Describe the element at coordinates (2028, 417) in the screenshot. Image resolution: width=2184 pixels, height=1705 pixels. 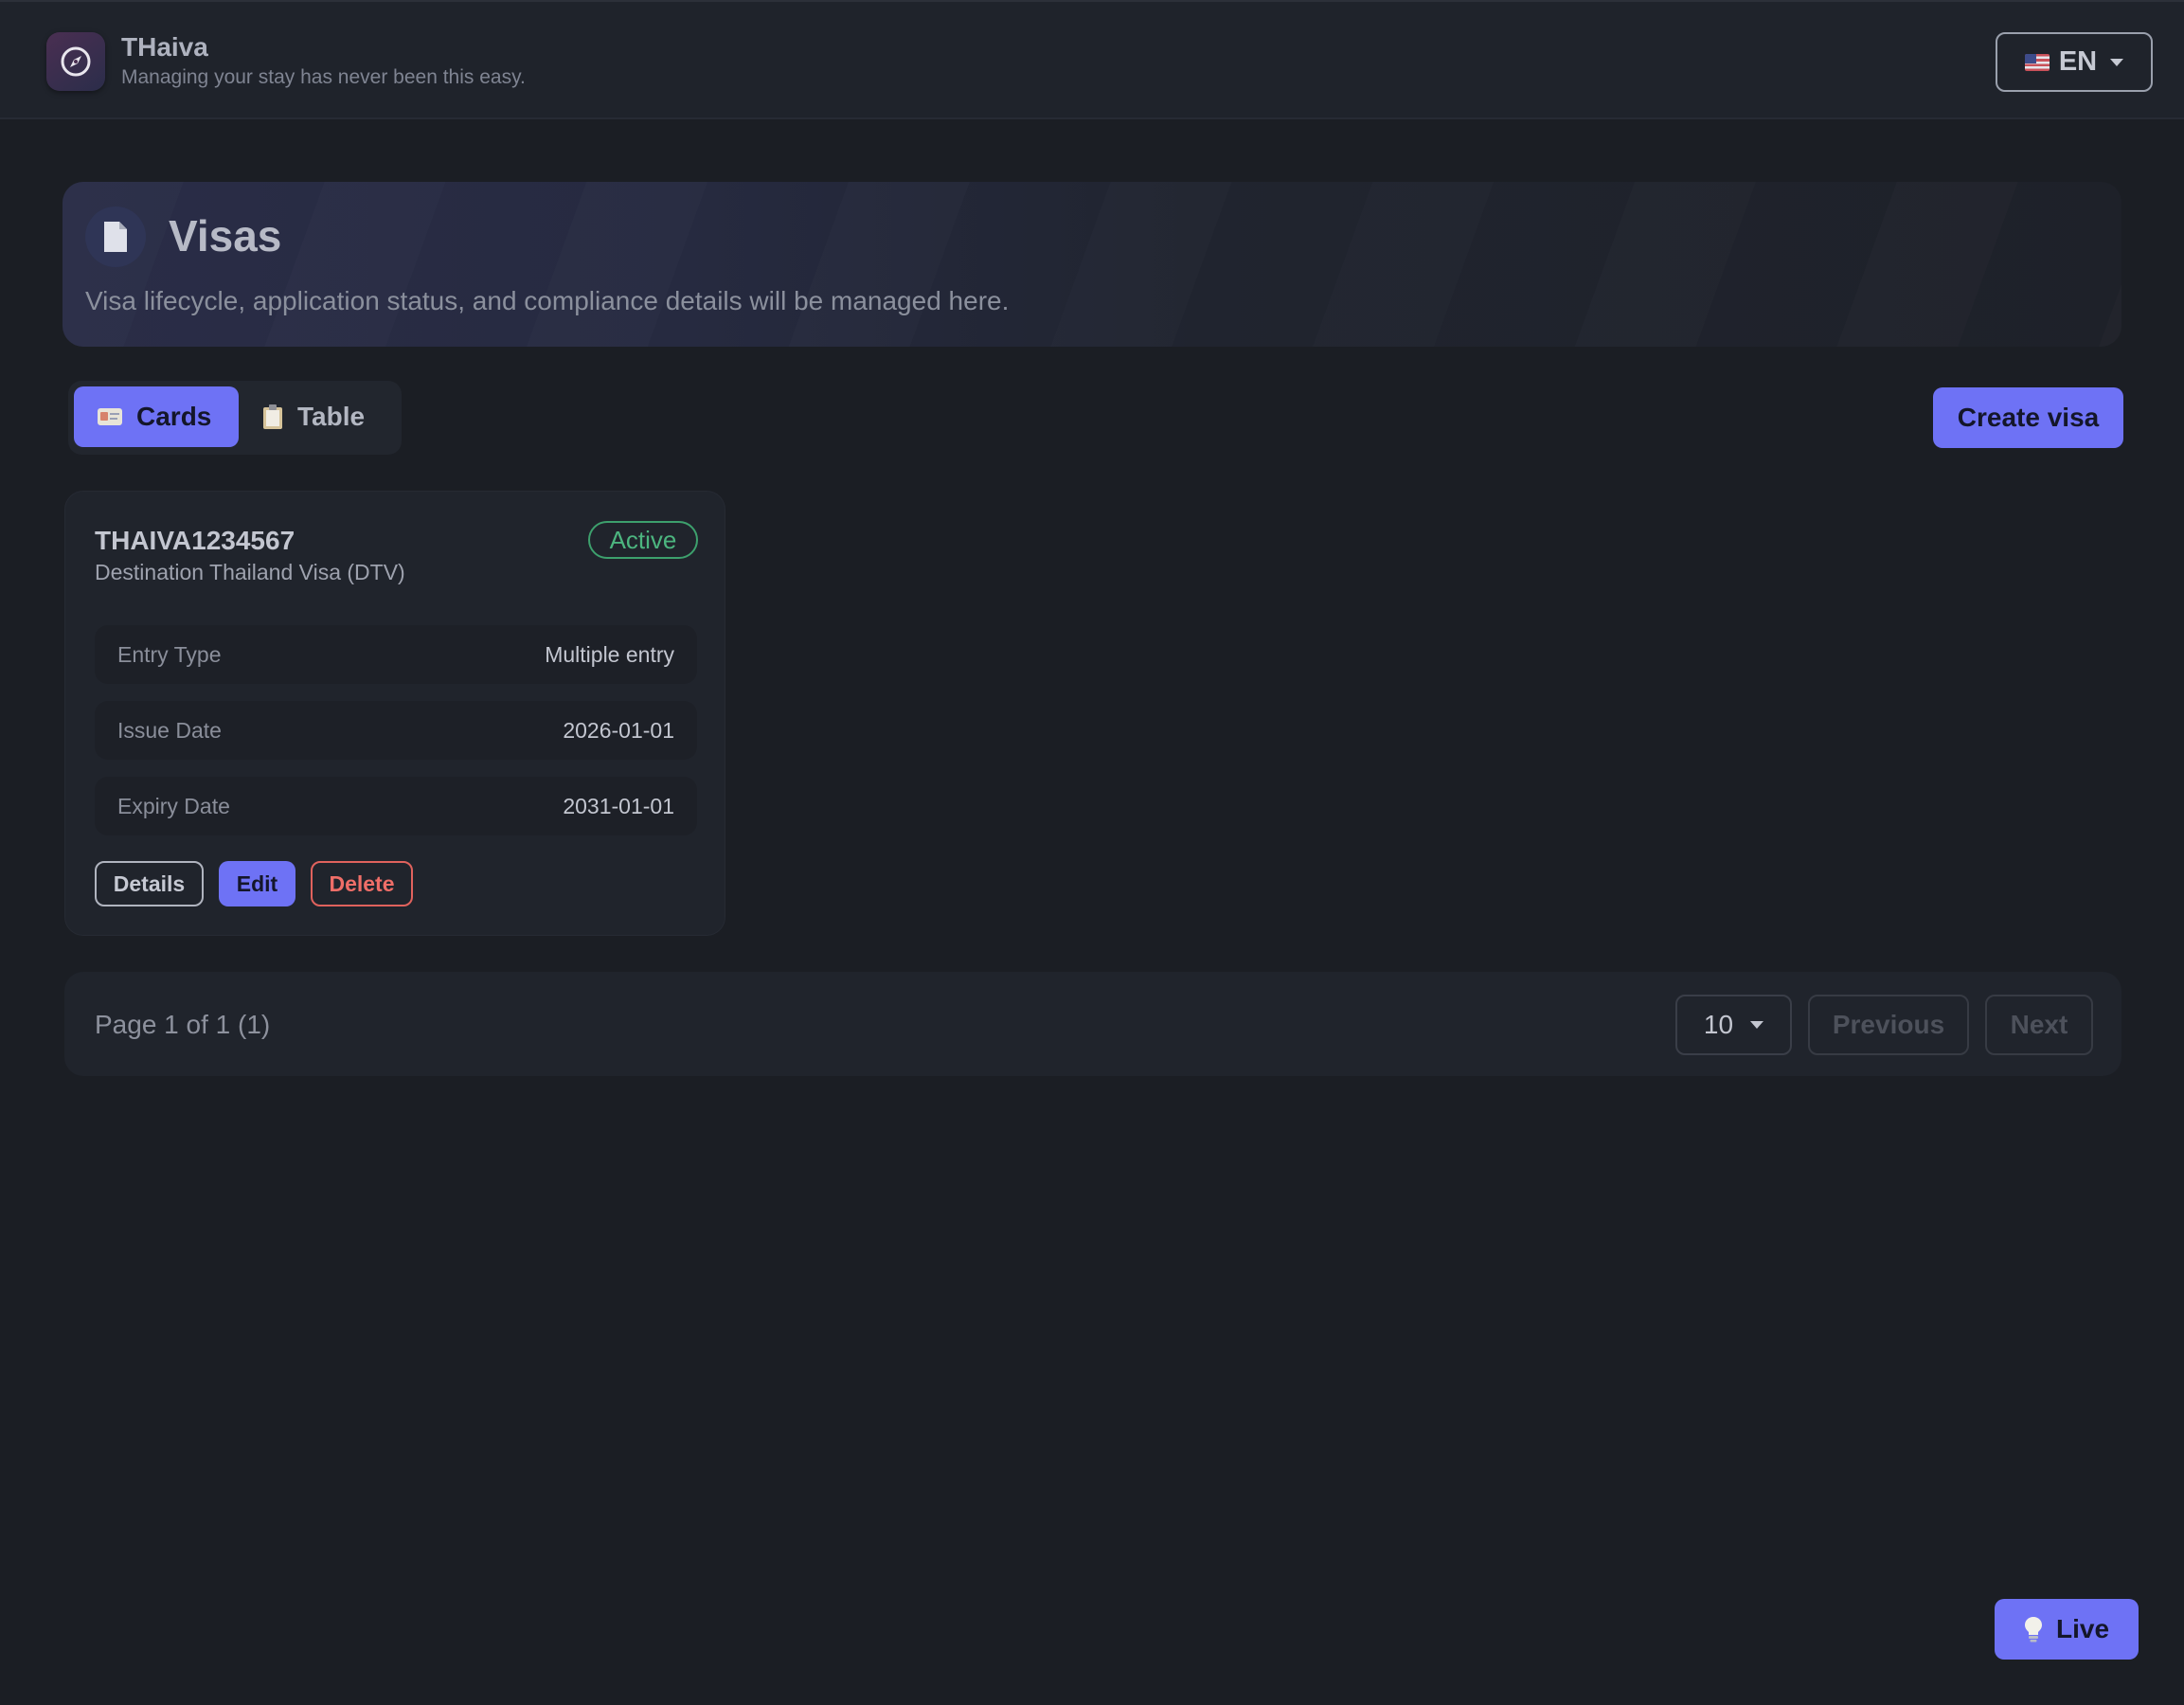
I see `create-visa-button: Create visa` at that location.